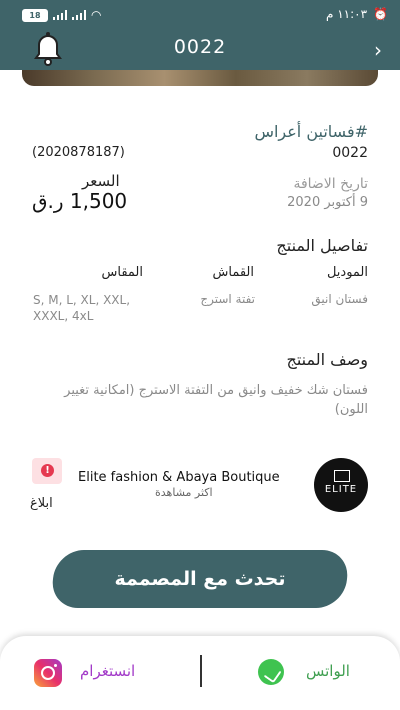  What do you see at coordinates (201, 671) in the screenshot?
I see `divider` at bounding box center [201, 671].